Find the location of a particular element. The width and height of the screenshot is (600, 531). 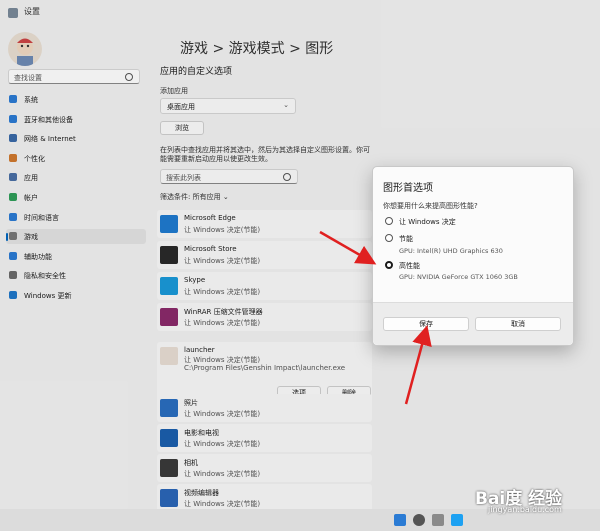

arrow-to-save-button is located at coordinates (418, 365).